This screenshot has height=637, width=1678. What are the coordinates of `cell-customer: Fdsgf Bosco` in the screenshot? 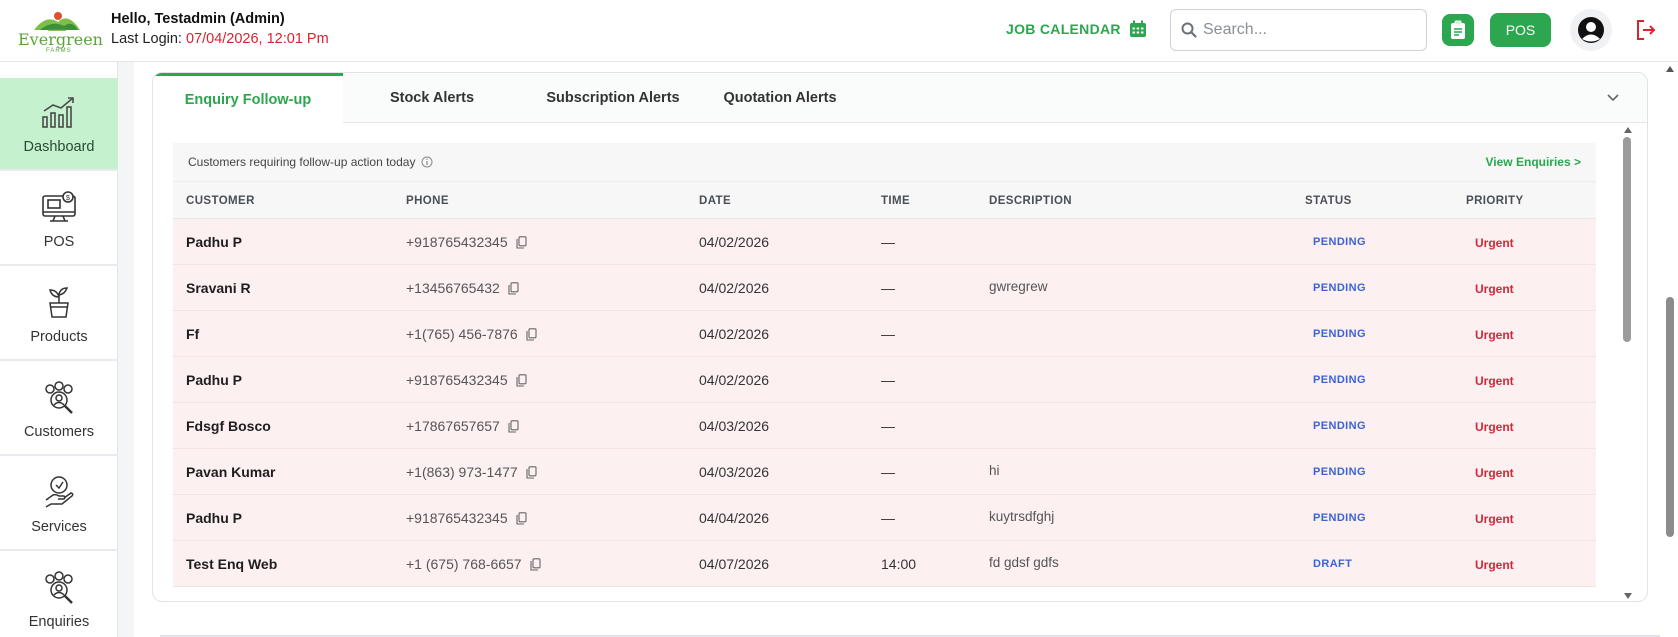 It's located at (228, 426).